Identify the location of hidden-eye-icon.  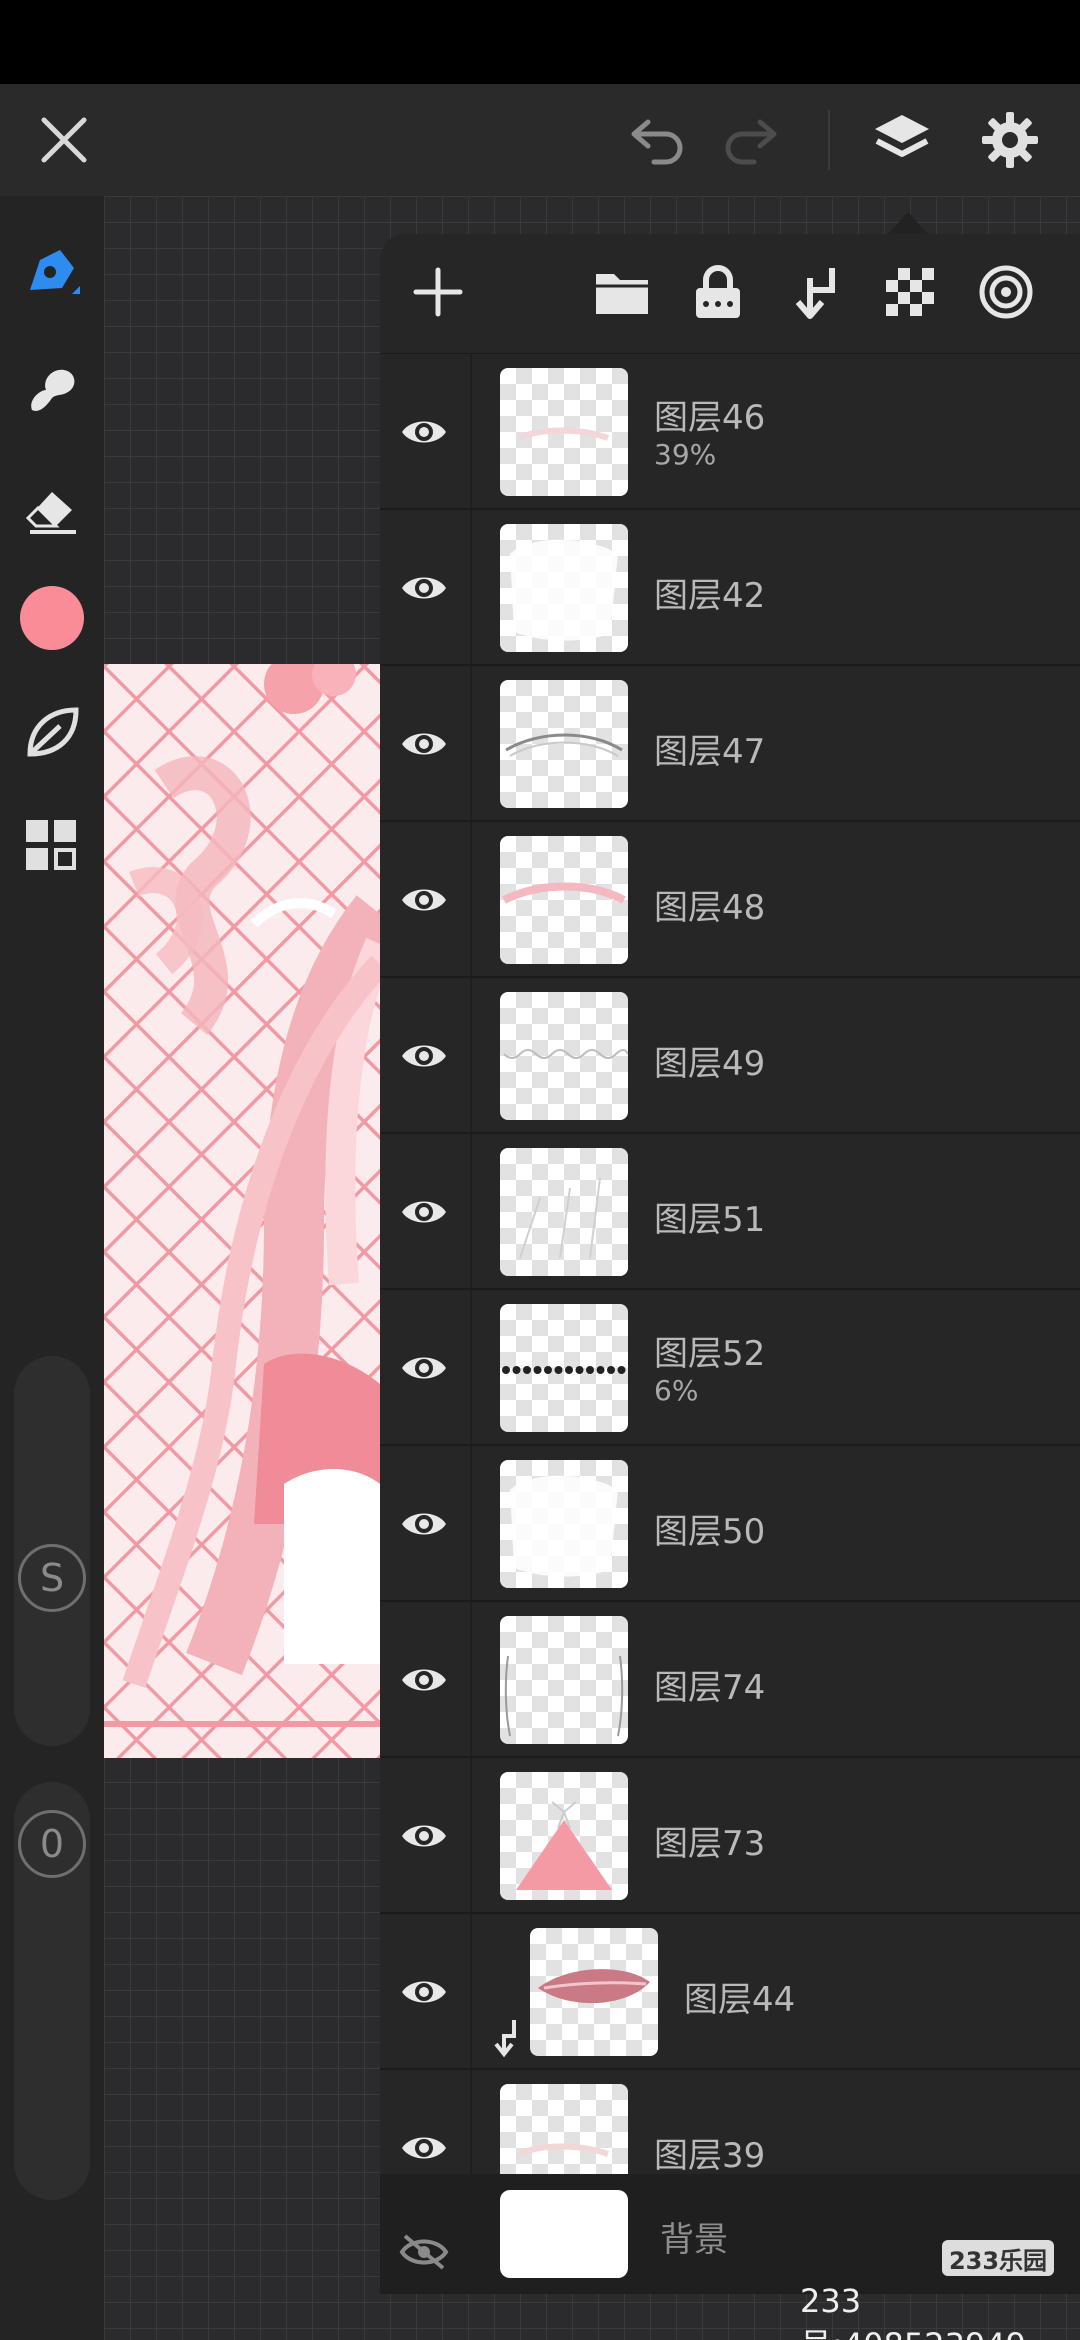
(424, 2252).